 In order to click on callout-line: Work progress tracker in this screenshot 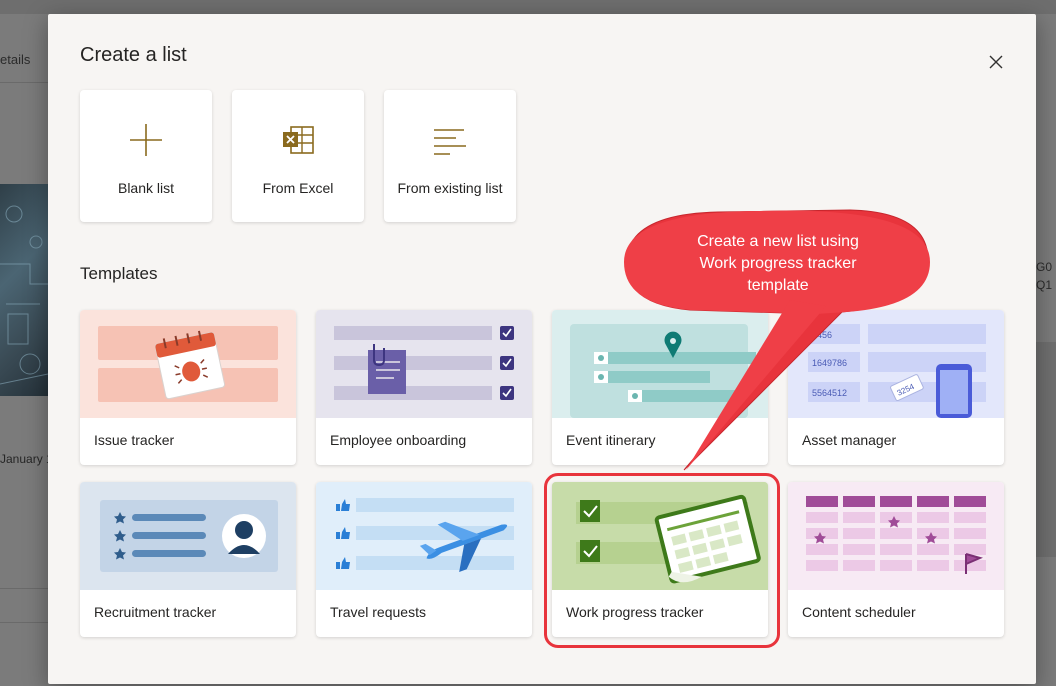, I will do `click(778, 263)`.